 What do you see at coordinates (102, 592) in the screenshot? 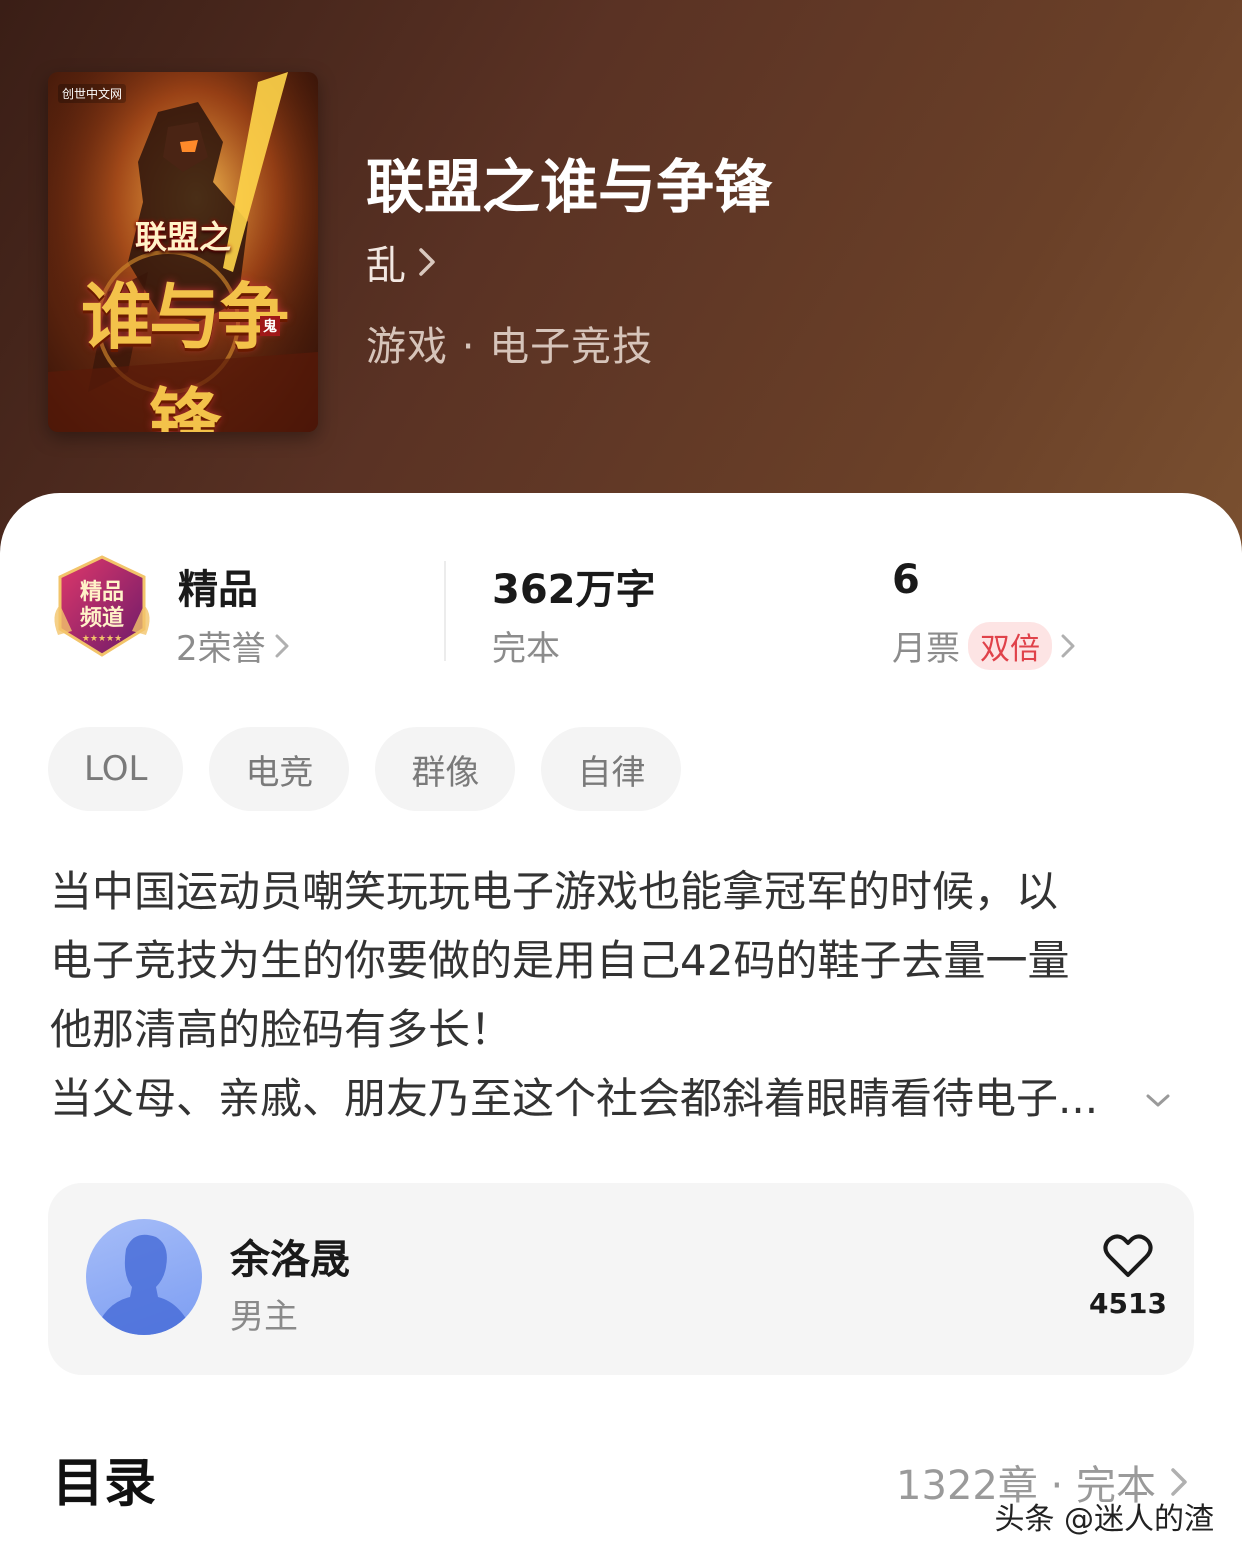
I see `svg-text: 精品` at bounding box center [102, 592].